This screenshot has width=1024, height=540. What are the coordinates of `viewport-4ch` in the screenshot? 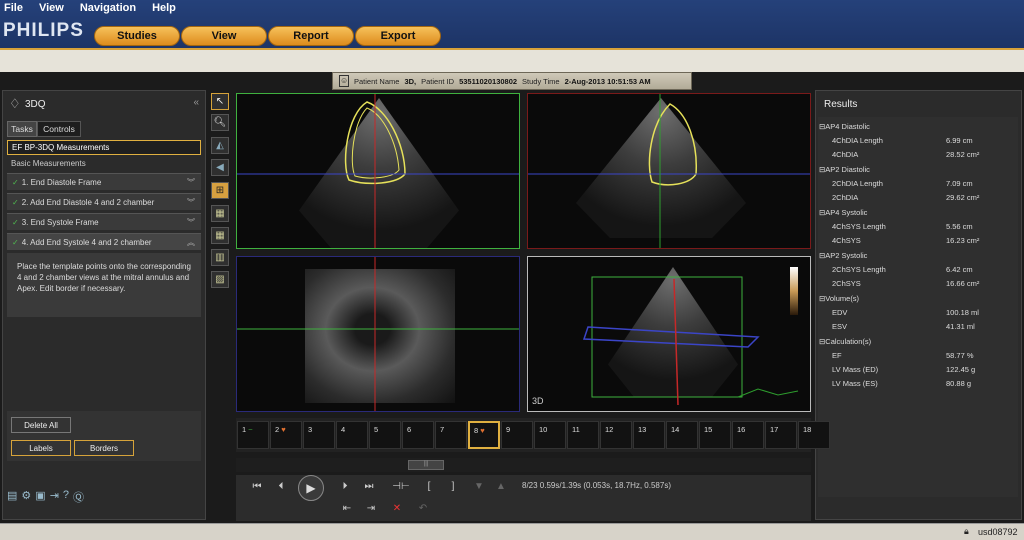 It's located at (378, 171).